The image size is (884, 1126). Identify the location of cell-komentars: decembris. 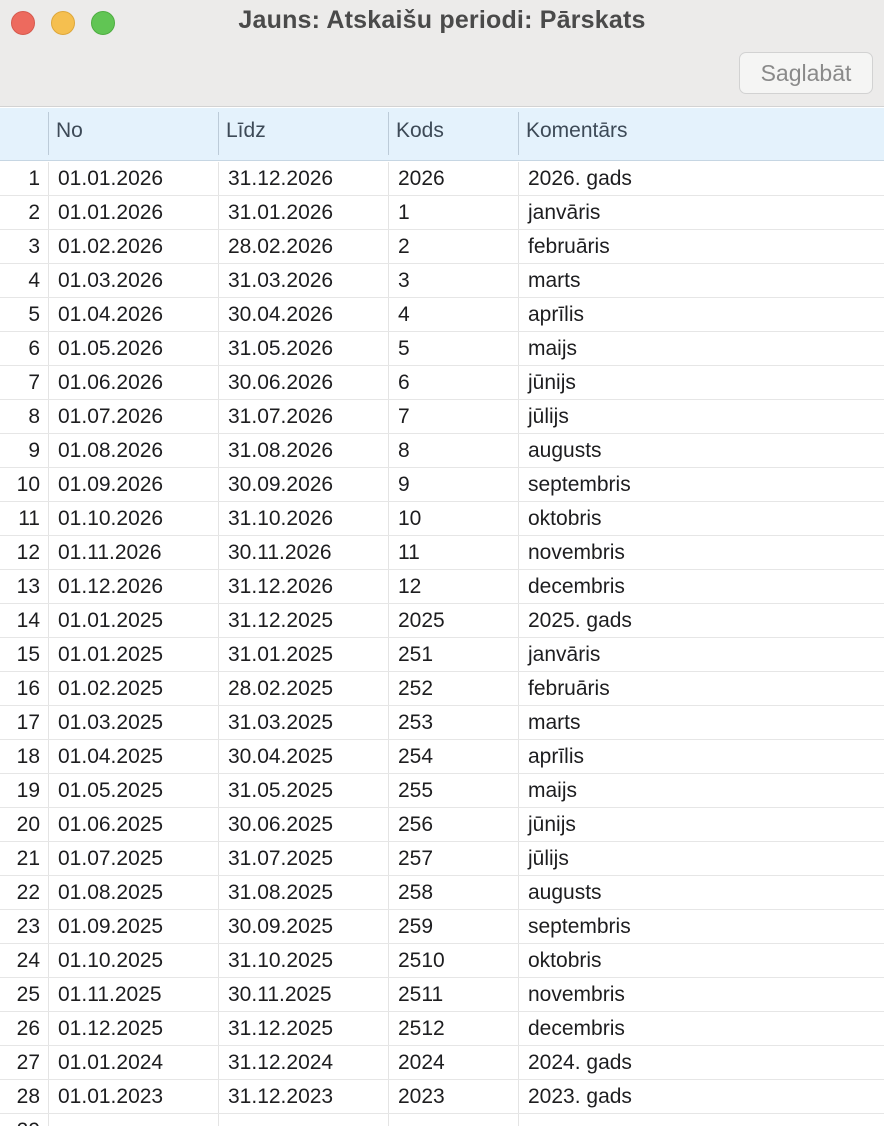
(576, 586).